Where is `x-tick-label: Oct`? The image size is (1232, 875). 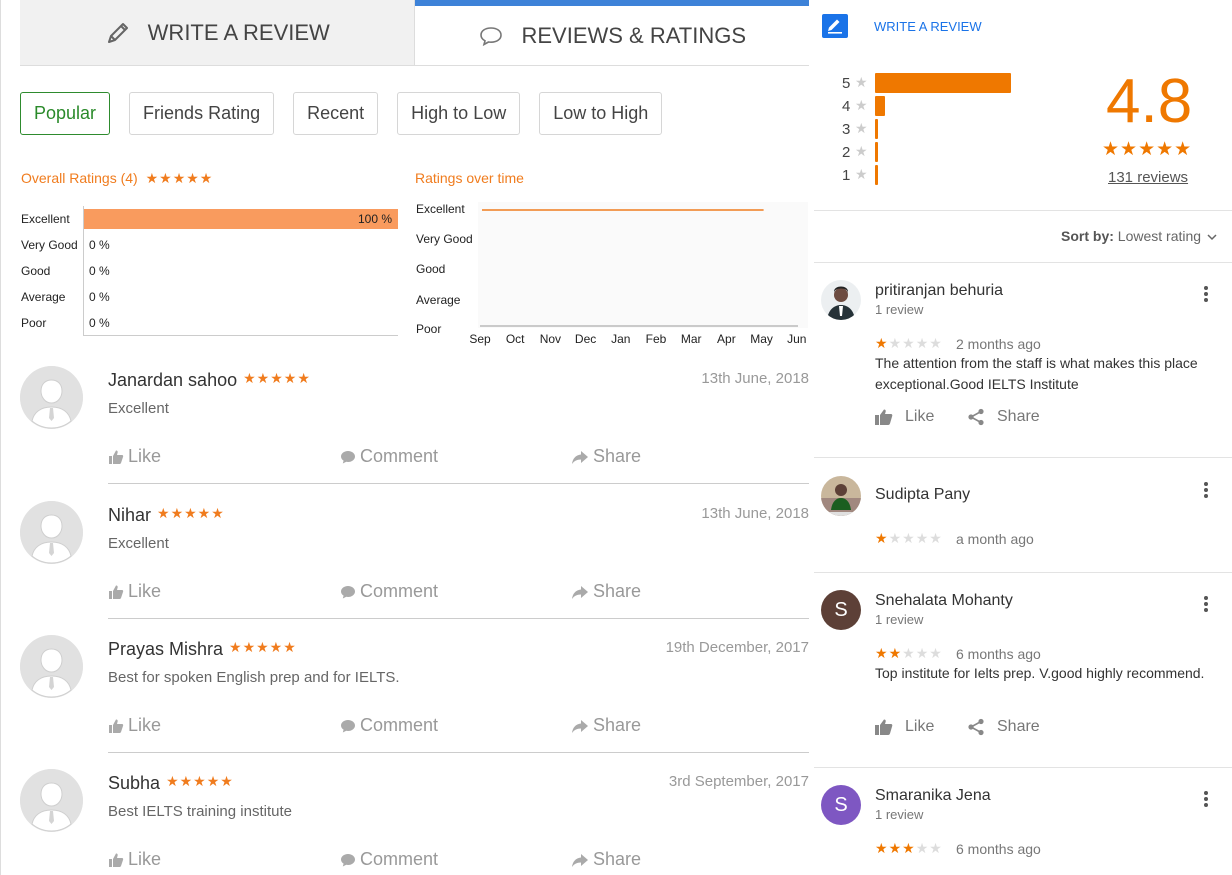
x-tick-label: Oct is located at coordinates (515, 339).